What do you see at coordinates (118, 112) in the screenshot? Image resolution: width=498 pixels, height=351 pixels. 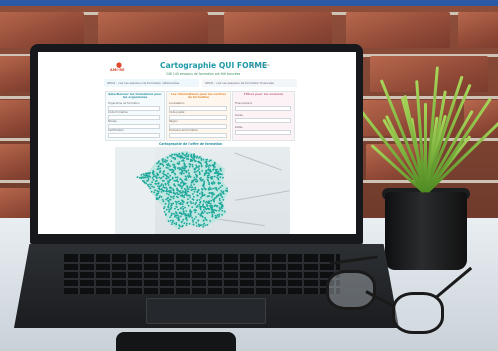 I see `field-label: Code formation` at bounding box center [118, 112].